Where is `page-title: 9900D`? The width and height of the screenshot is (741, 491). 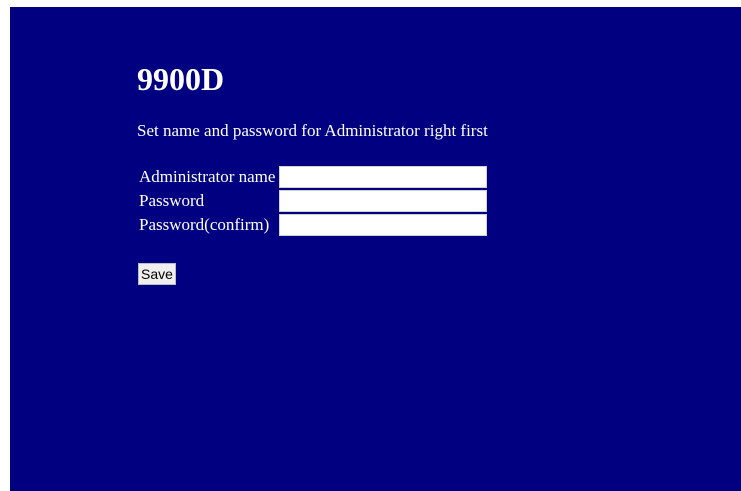
page-title: 9900D is located at coordinates (181, 79).